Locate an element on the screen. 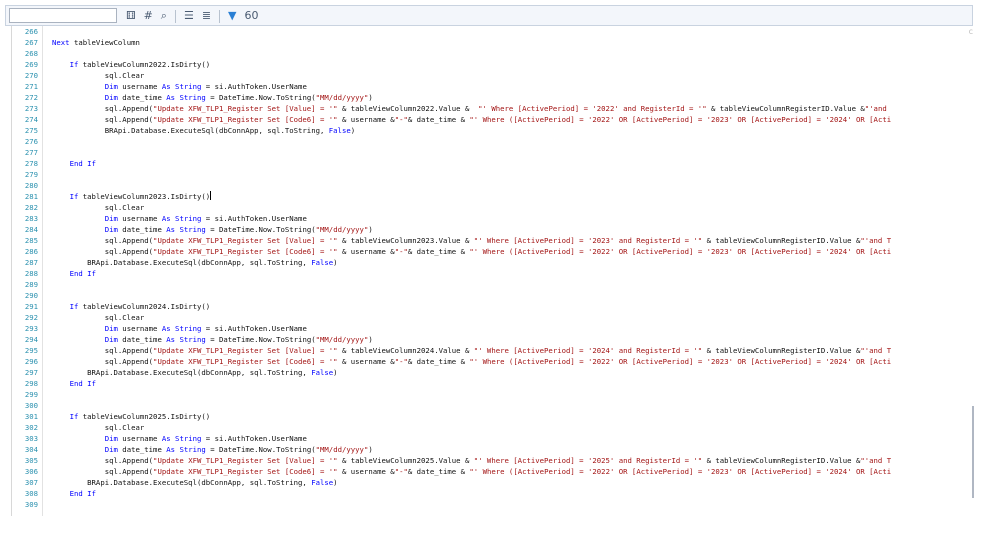  comment-icon: ☰ is located at coordinates (189, 16).